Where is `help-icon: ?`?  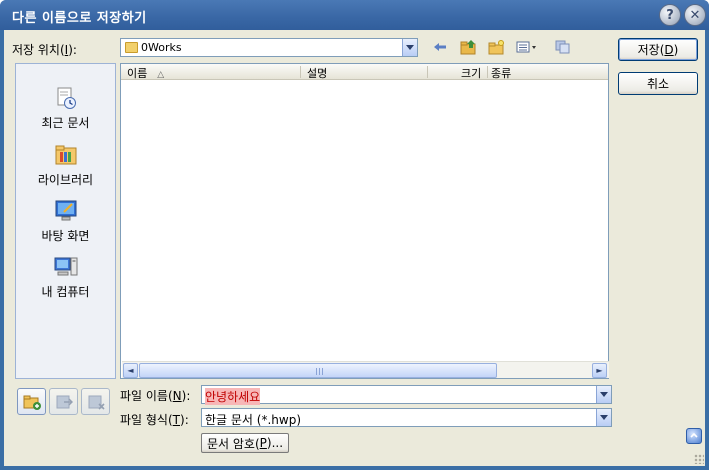 help-icon: ? is located at coordinates (670, 15).